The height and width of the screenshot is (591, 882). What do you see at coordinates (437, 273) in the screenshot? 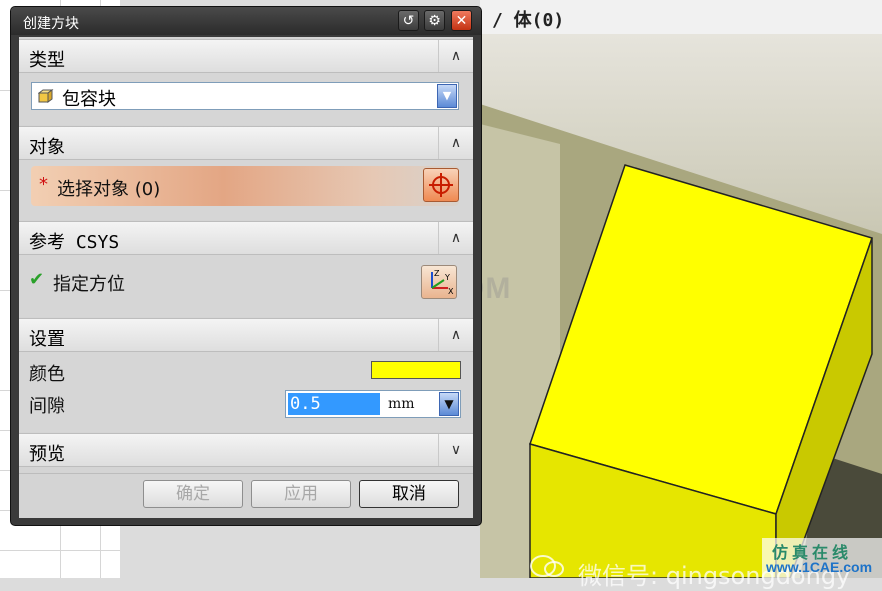
I see `svg-text: Z` at bounding box center [437, 273].